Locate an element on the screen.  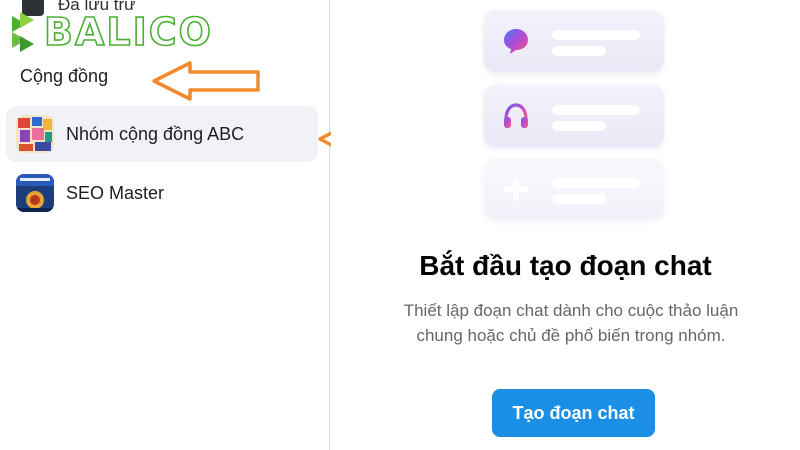
sidebar-item-seo-master: SEO Master is located at coordinates (162, 193).